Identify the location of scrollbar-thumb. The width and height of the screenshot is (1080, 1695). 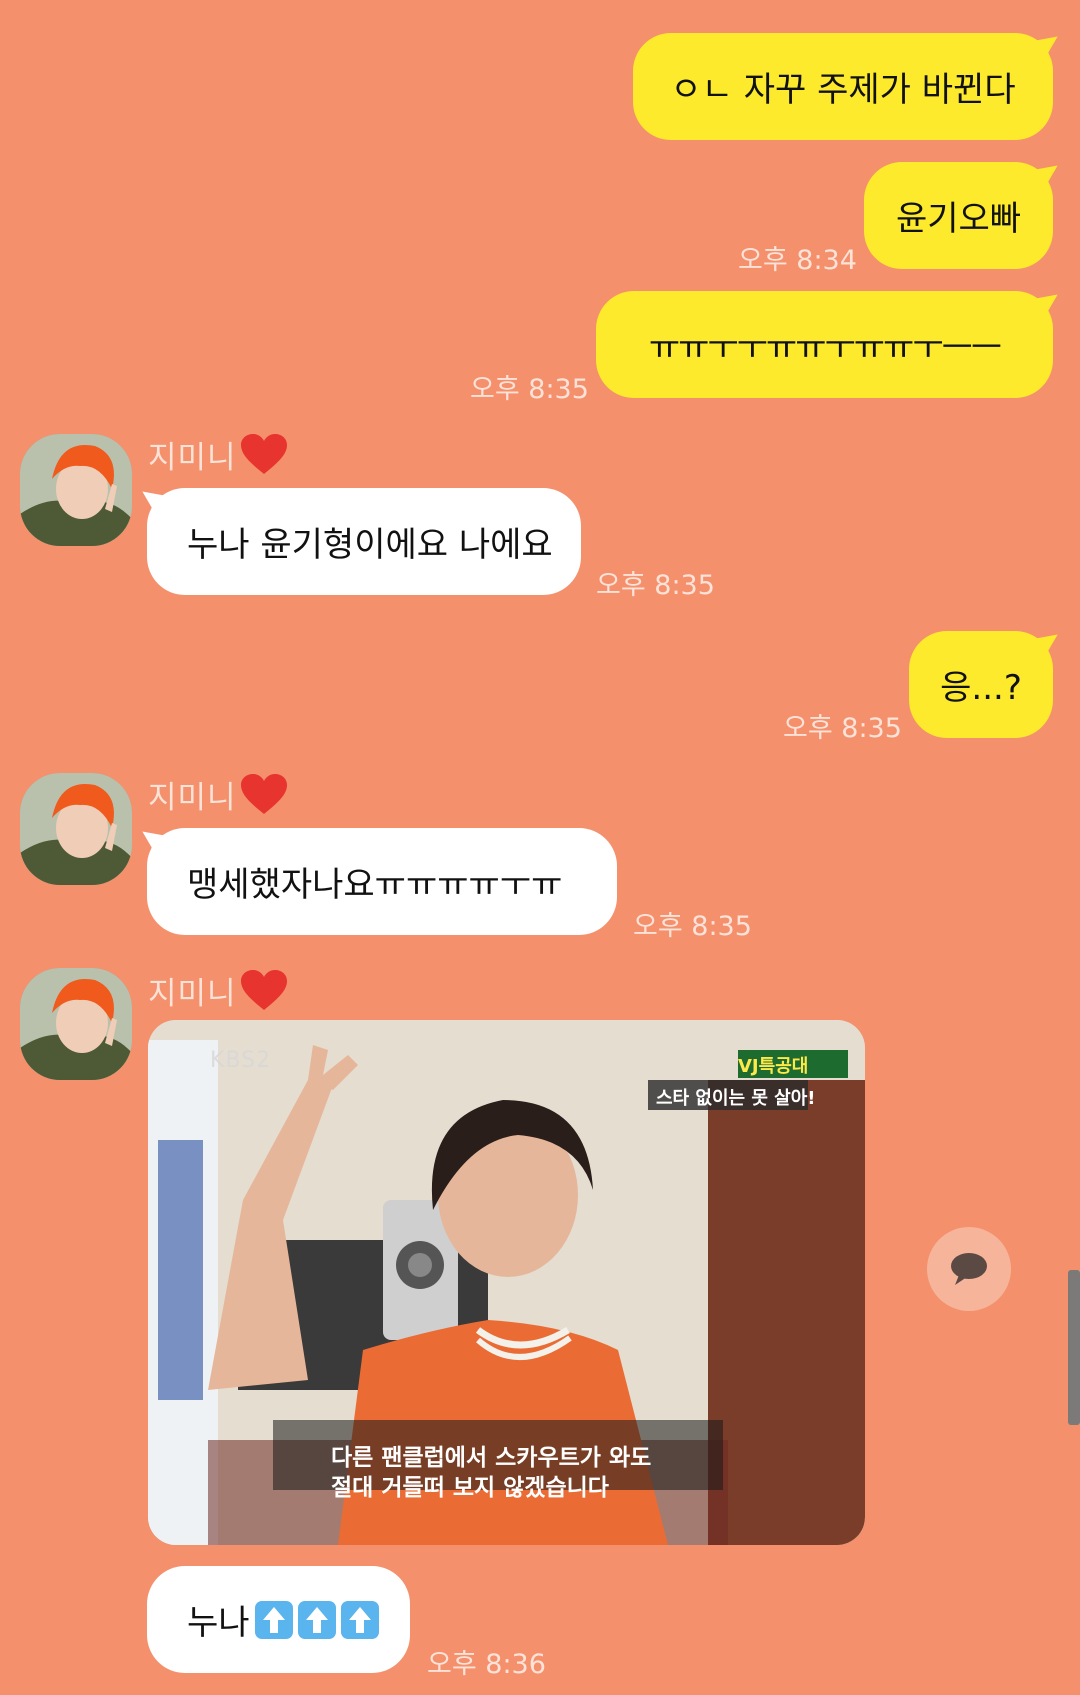
(1074, 1347).